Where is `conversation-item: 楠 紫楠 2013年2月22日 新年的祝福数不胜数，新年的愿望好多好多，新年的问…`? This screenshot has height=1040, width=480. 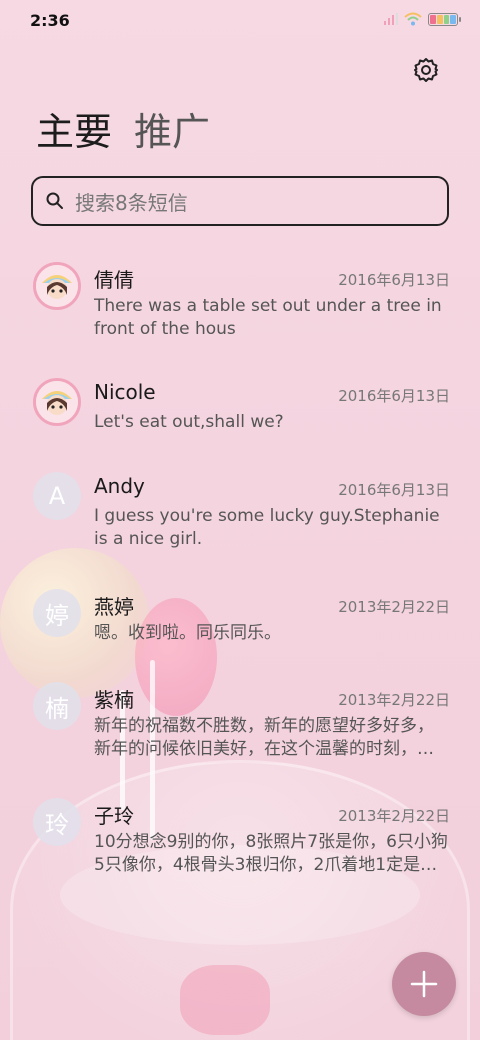 conversation-item: 楠 紫楠 2013年2月22日 新年的祝福数不胜数，新年的愿望好多好多，新年的问… is located at coordinates (240, 732).